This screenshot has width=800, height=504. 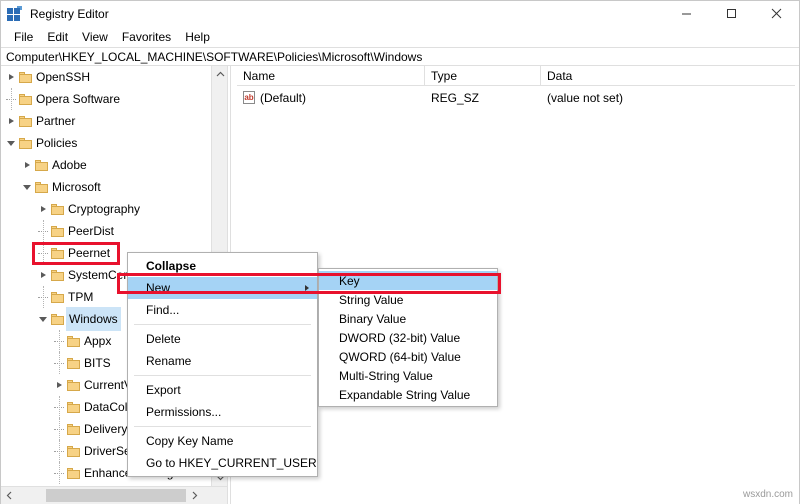 I want to click on context-menu-item-copy-key-name: Copy Key Name, so click(x=222, y=441).